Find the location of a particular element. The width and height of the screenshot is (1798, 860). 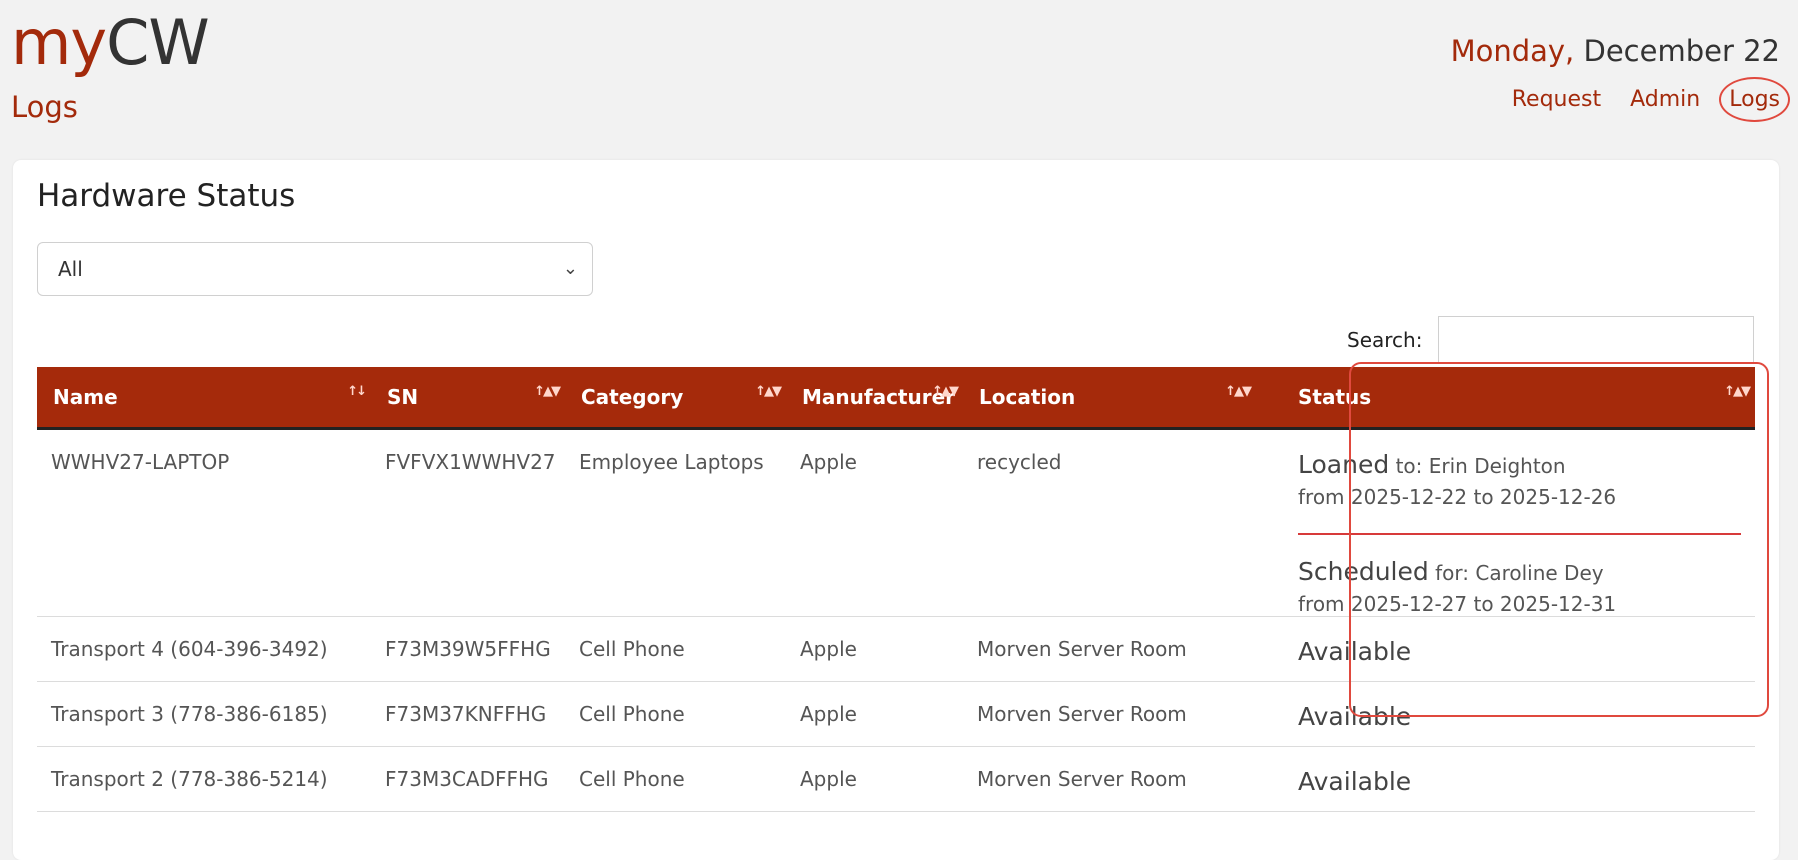

status-scheduled: Scheduled for: Caroline Dey is located at coordinates (1526, 571).